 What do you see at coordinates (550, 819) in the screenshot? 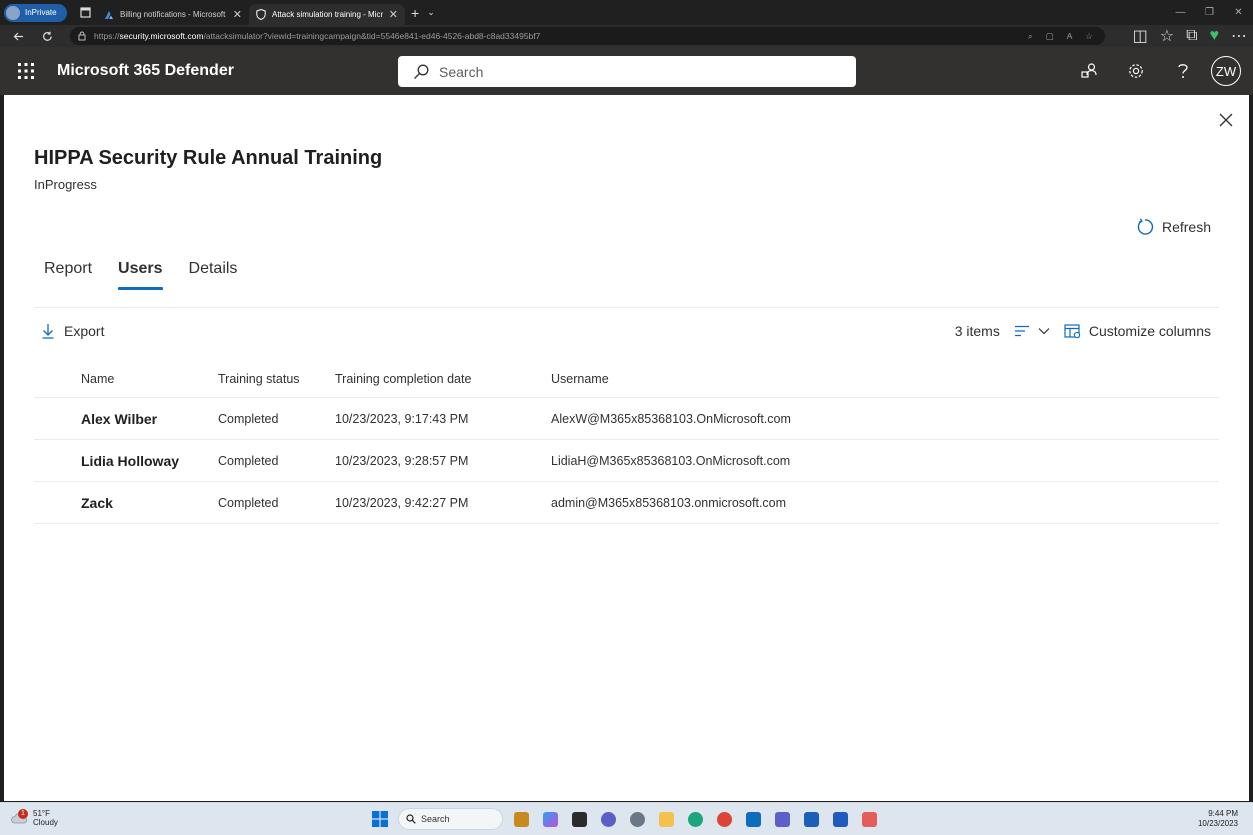
I see `copilot-icon` at bounding box center [550, 819].